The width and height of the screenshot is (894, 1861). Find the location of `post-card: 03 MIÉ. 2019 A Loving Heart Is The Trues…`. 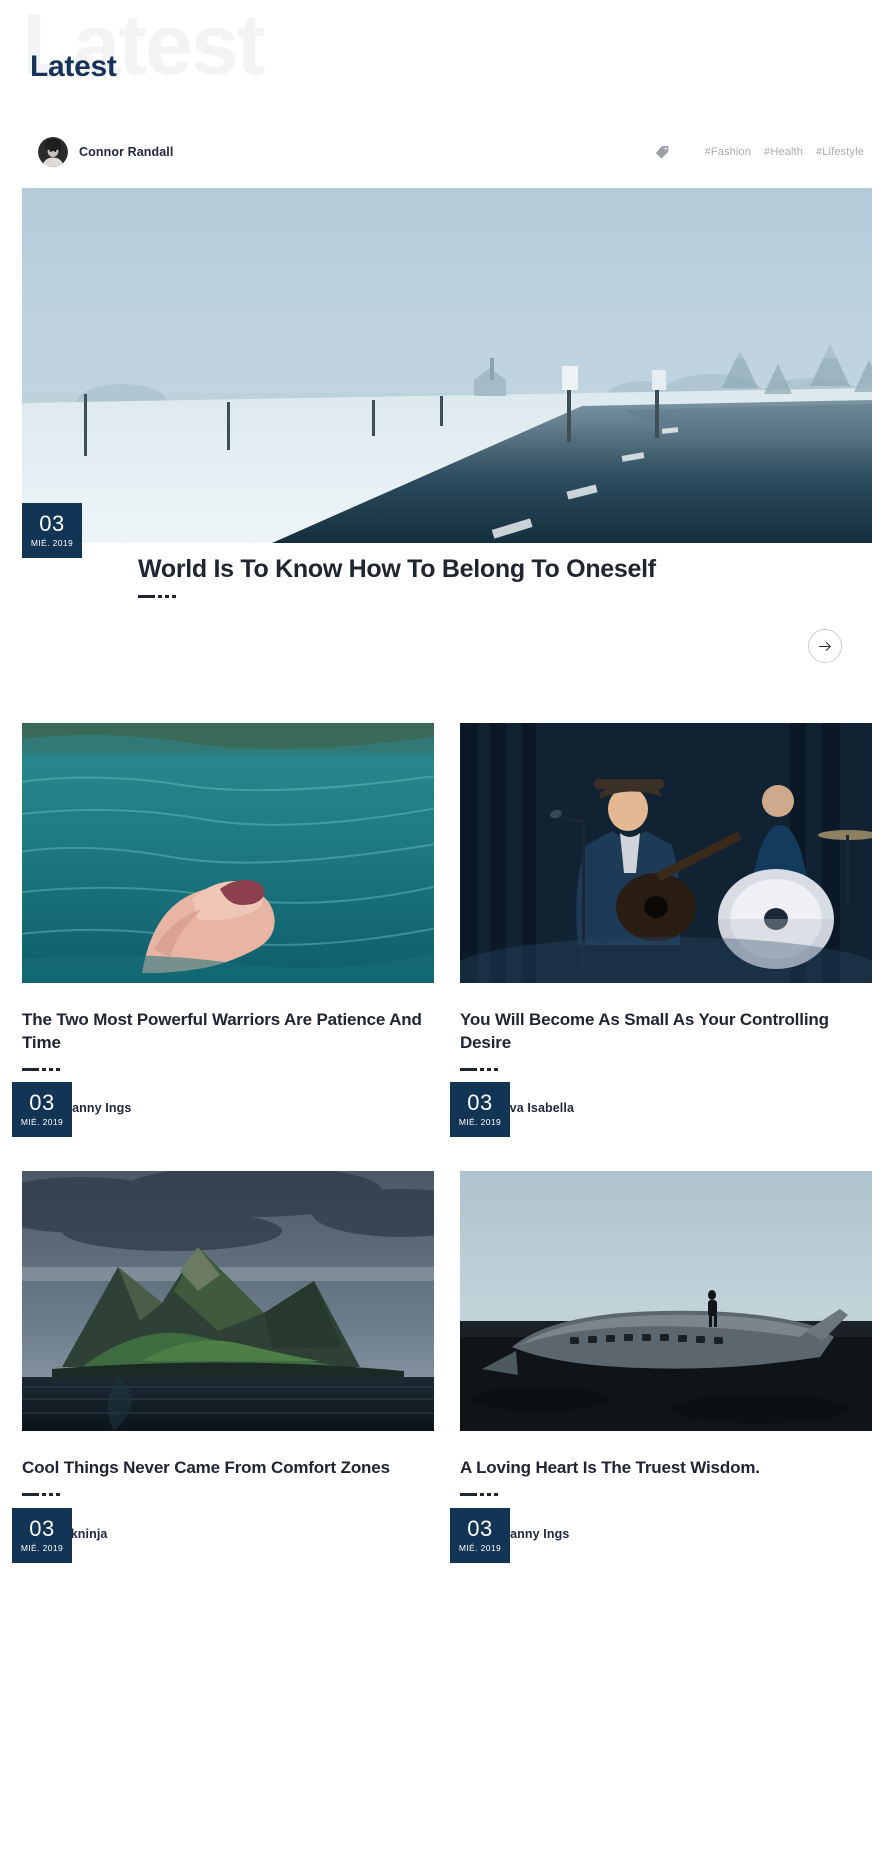

post-card: 03 MIÉ. 2019 A Loving Heart Is The Trues… is located at coordinates (661, 1367).